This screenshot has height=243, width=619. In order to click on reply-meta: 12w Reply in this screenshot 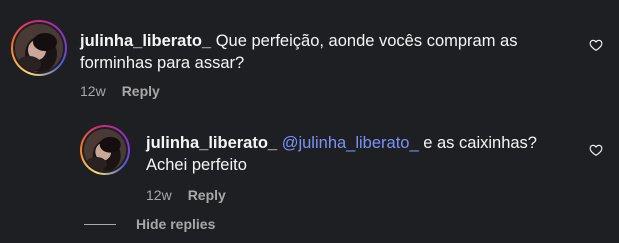, I will do `click(186, 195)`.